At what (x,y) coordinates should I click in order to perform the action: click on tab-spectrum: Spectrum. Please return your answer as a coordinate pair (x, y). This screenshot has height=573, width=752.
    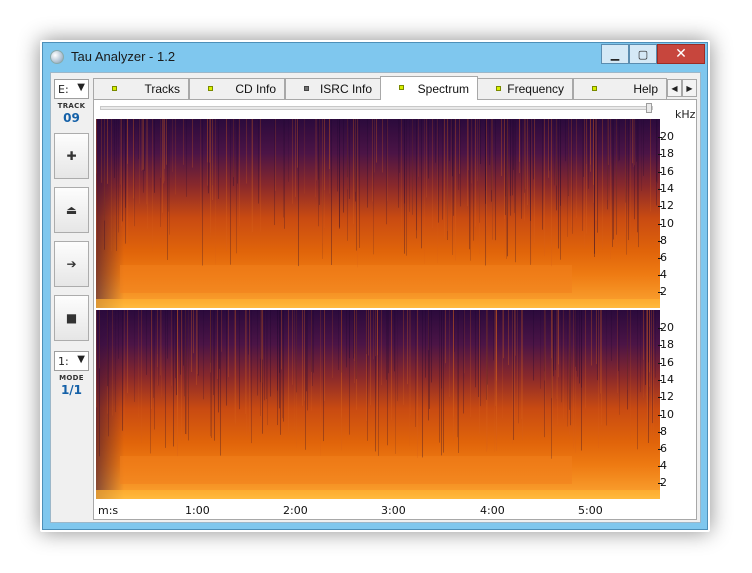
    Looking at the image, I should click on (429, 88).